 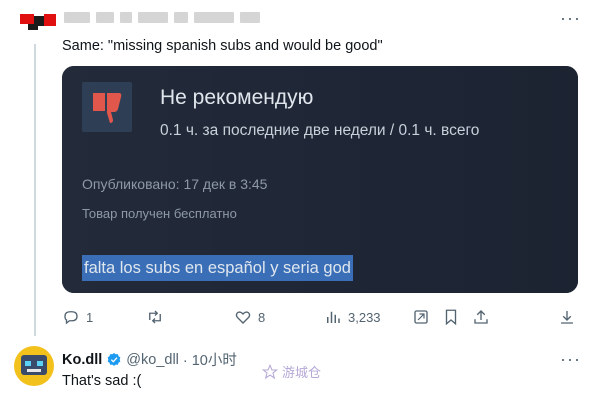 What do you see at coordinates (71, 318) in the screenshot?
I see `reply-icon` at bounding box center [71, 318].